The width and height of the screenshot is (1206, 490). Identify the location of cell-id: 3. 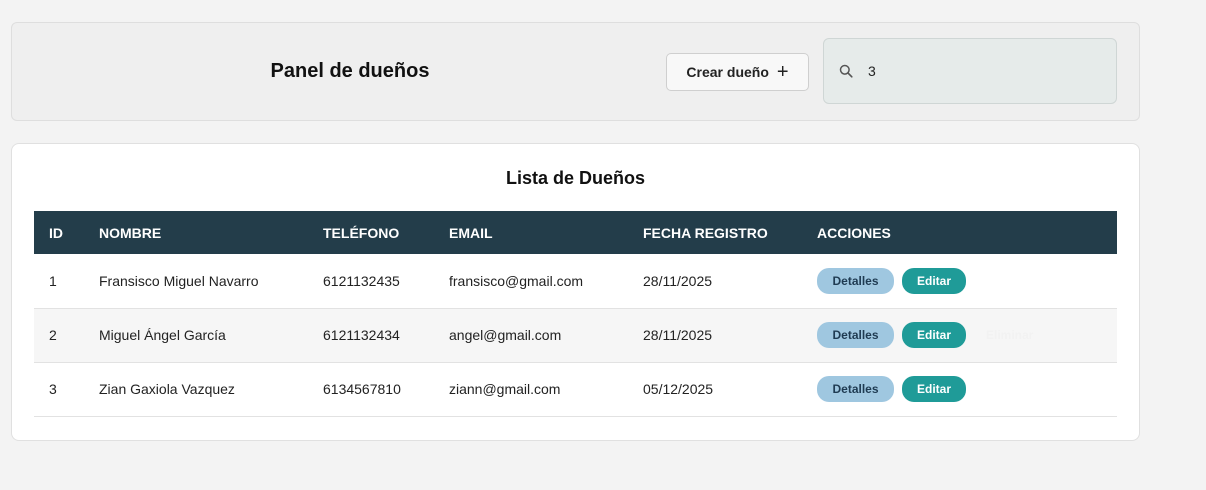
(53, 389).